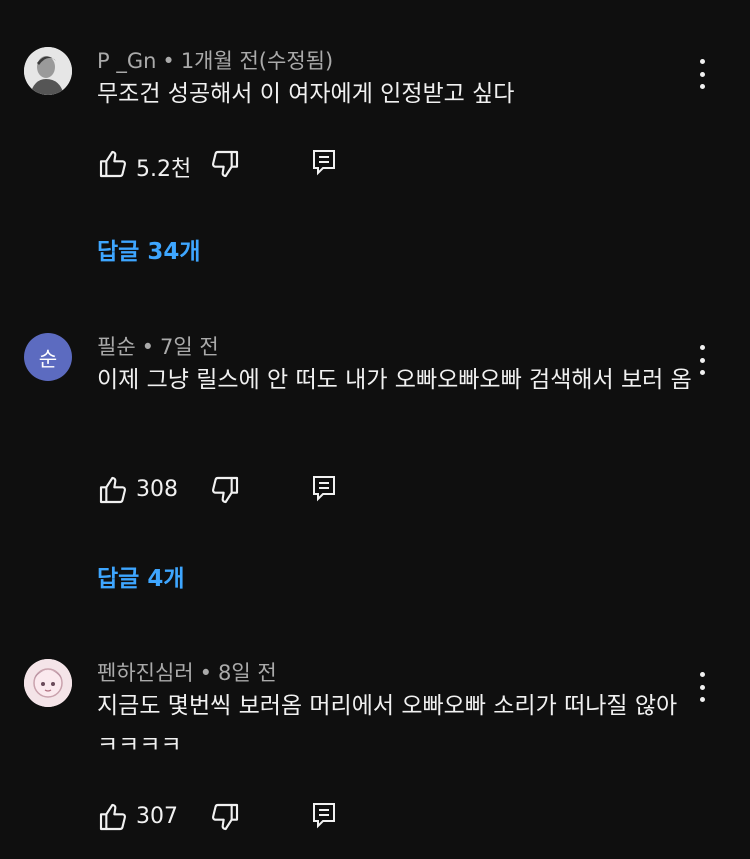 This screenshot has width=750, height=859. Describe the element at coordinates (157, 816) in the screenshot. I see `like-count: 307` at that location.